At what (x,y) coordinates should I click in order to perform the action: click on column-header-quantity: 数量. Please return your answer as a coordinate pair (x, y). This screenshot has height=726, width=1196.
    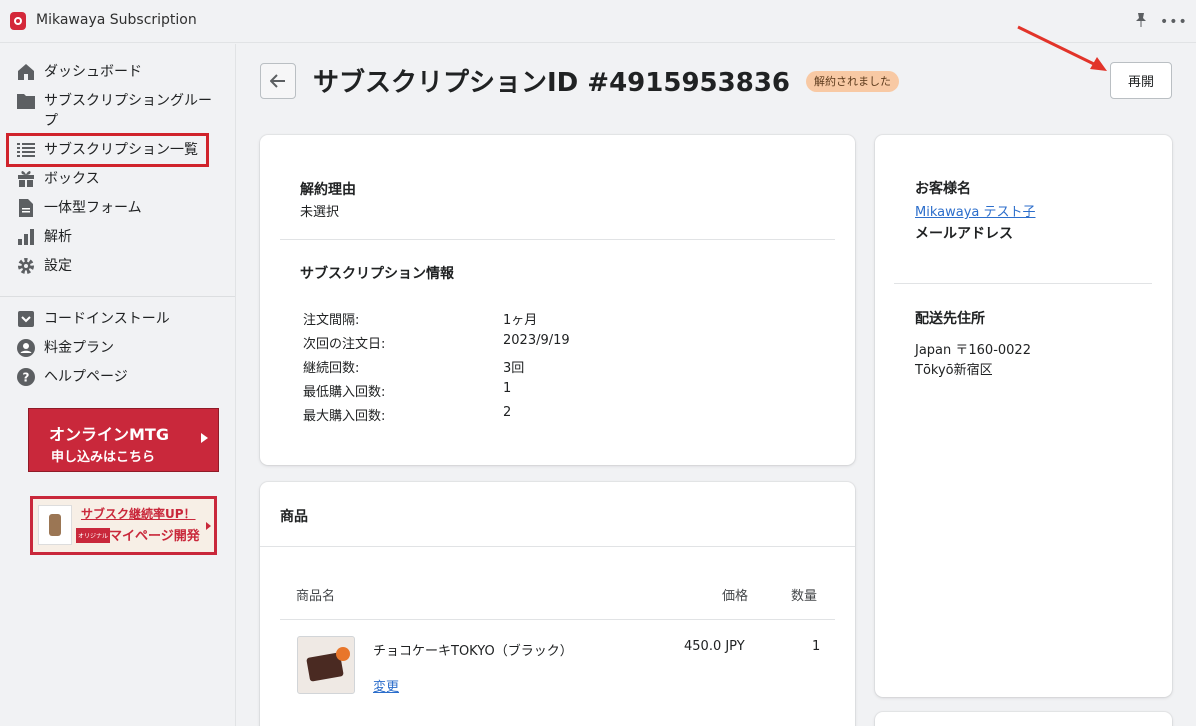
    Looking at the image, I should click on (804, 596).